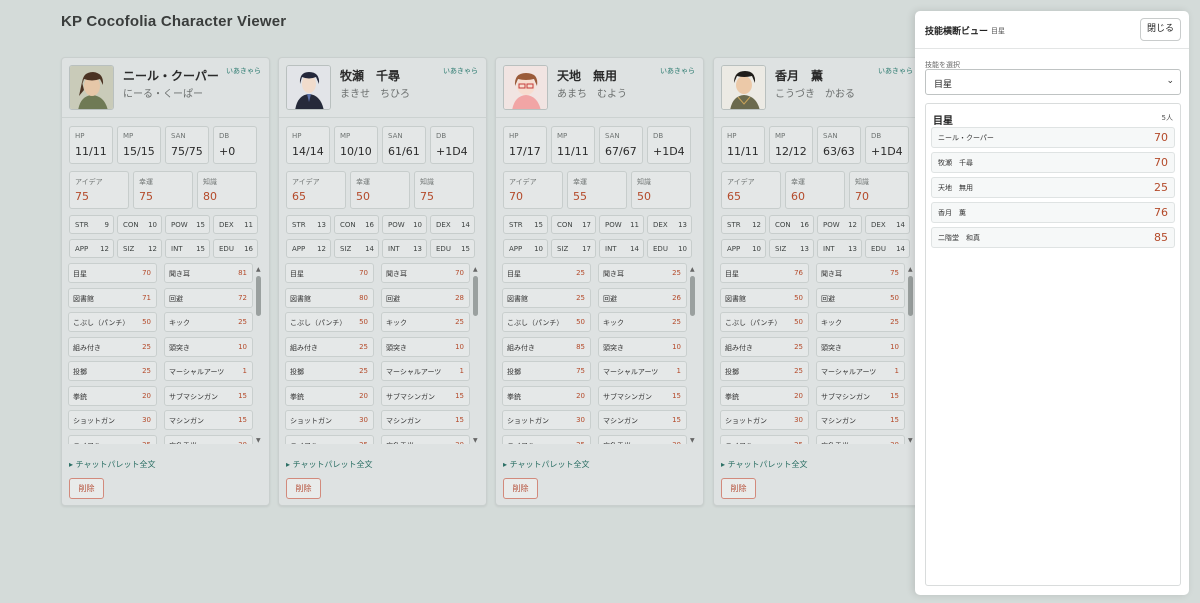 The height and width of the screenshot is (603, 1200). Describe the element at coordinates (743, 224) in the screenshot. I see `attribute-box: STR 12` at that location.